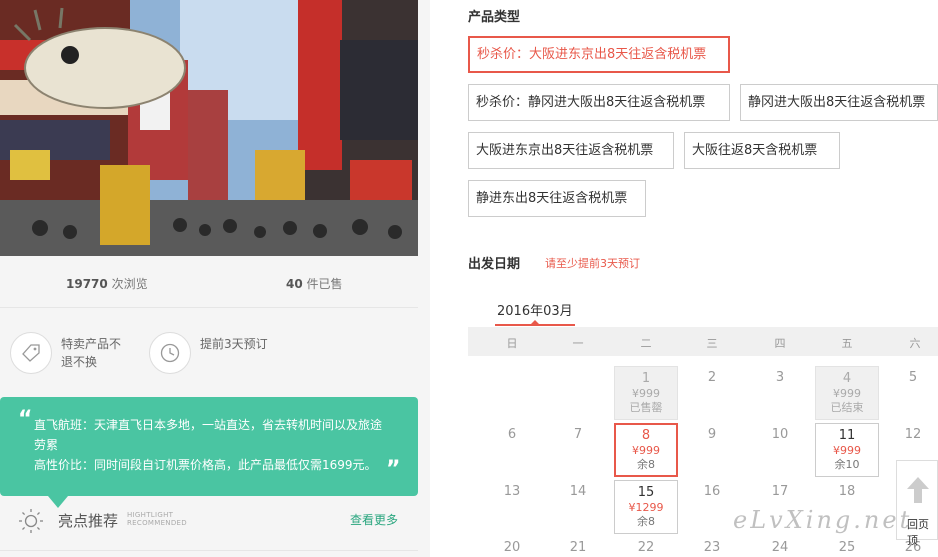  Describe the element at coordinates (31, 523) in the screenshot. I see `sun-icon` at that location.